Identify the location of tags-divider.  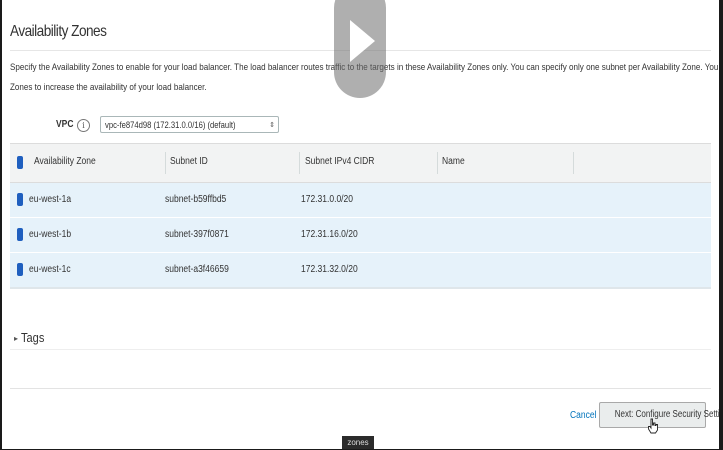
(360, 349).